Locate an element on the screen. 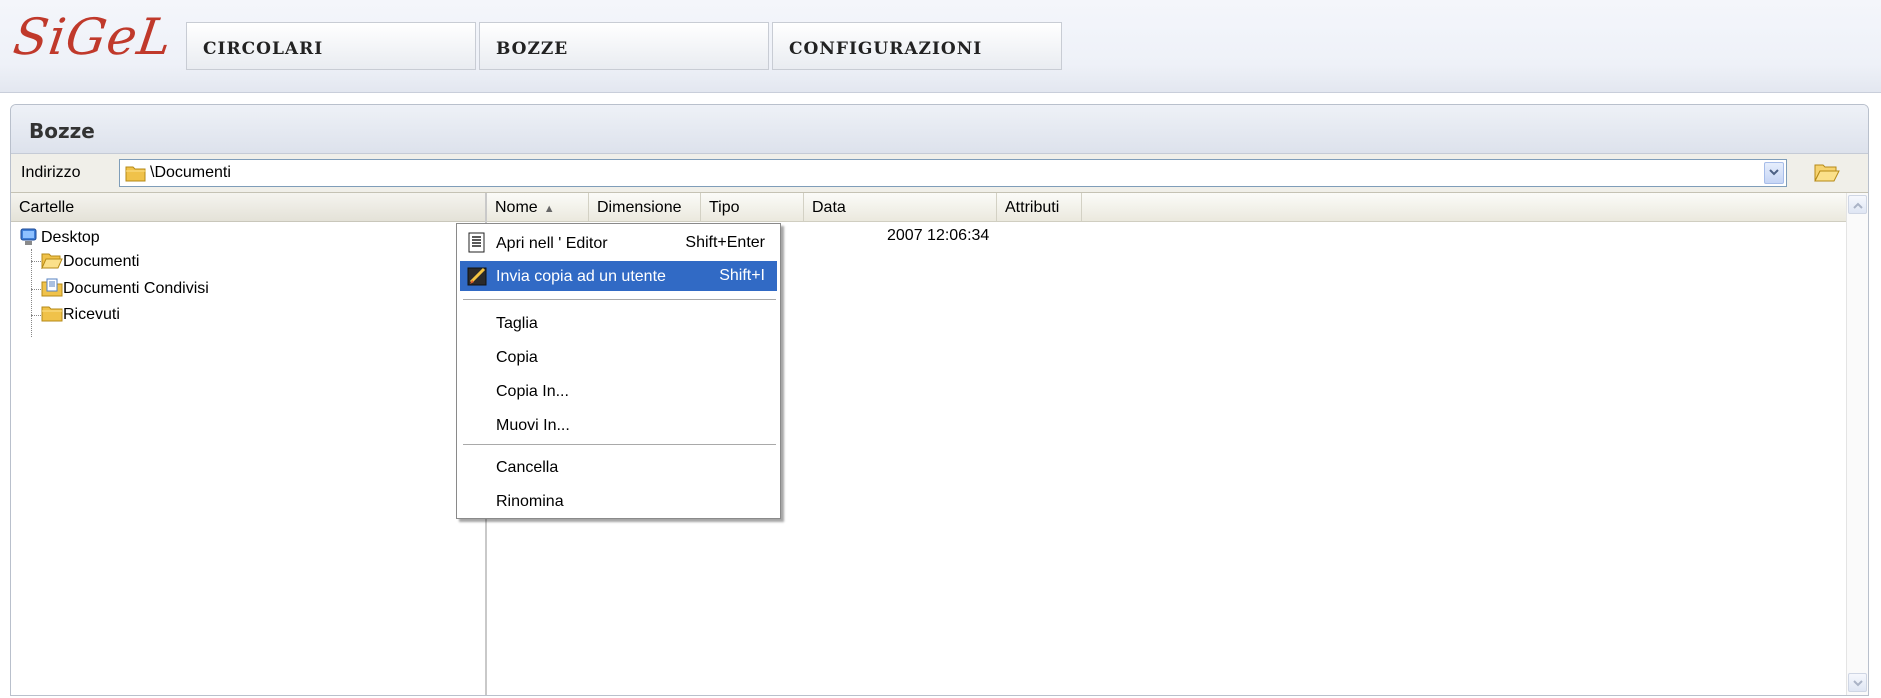 The height and width of the screenshot is (698, 1881). nav-circolari-label: CIRCOLARI is located at coordinates (263, 49).